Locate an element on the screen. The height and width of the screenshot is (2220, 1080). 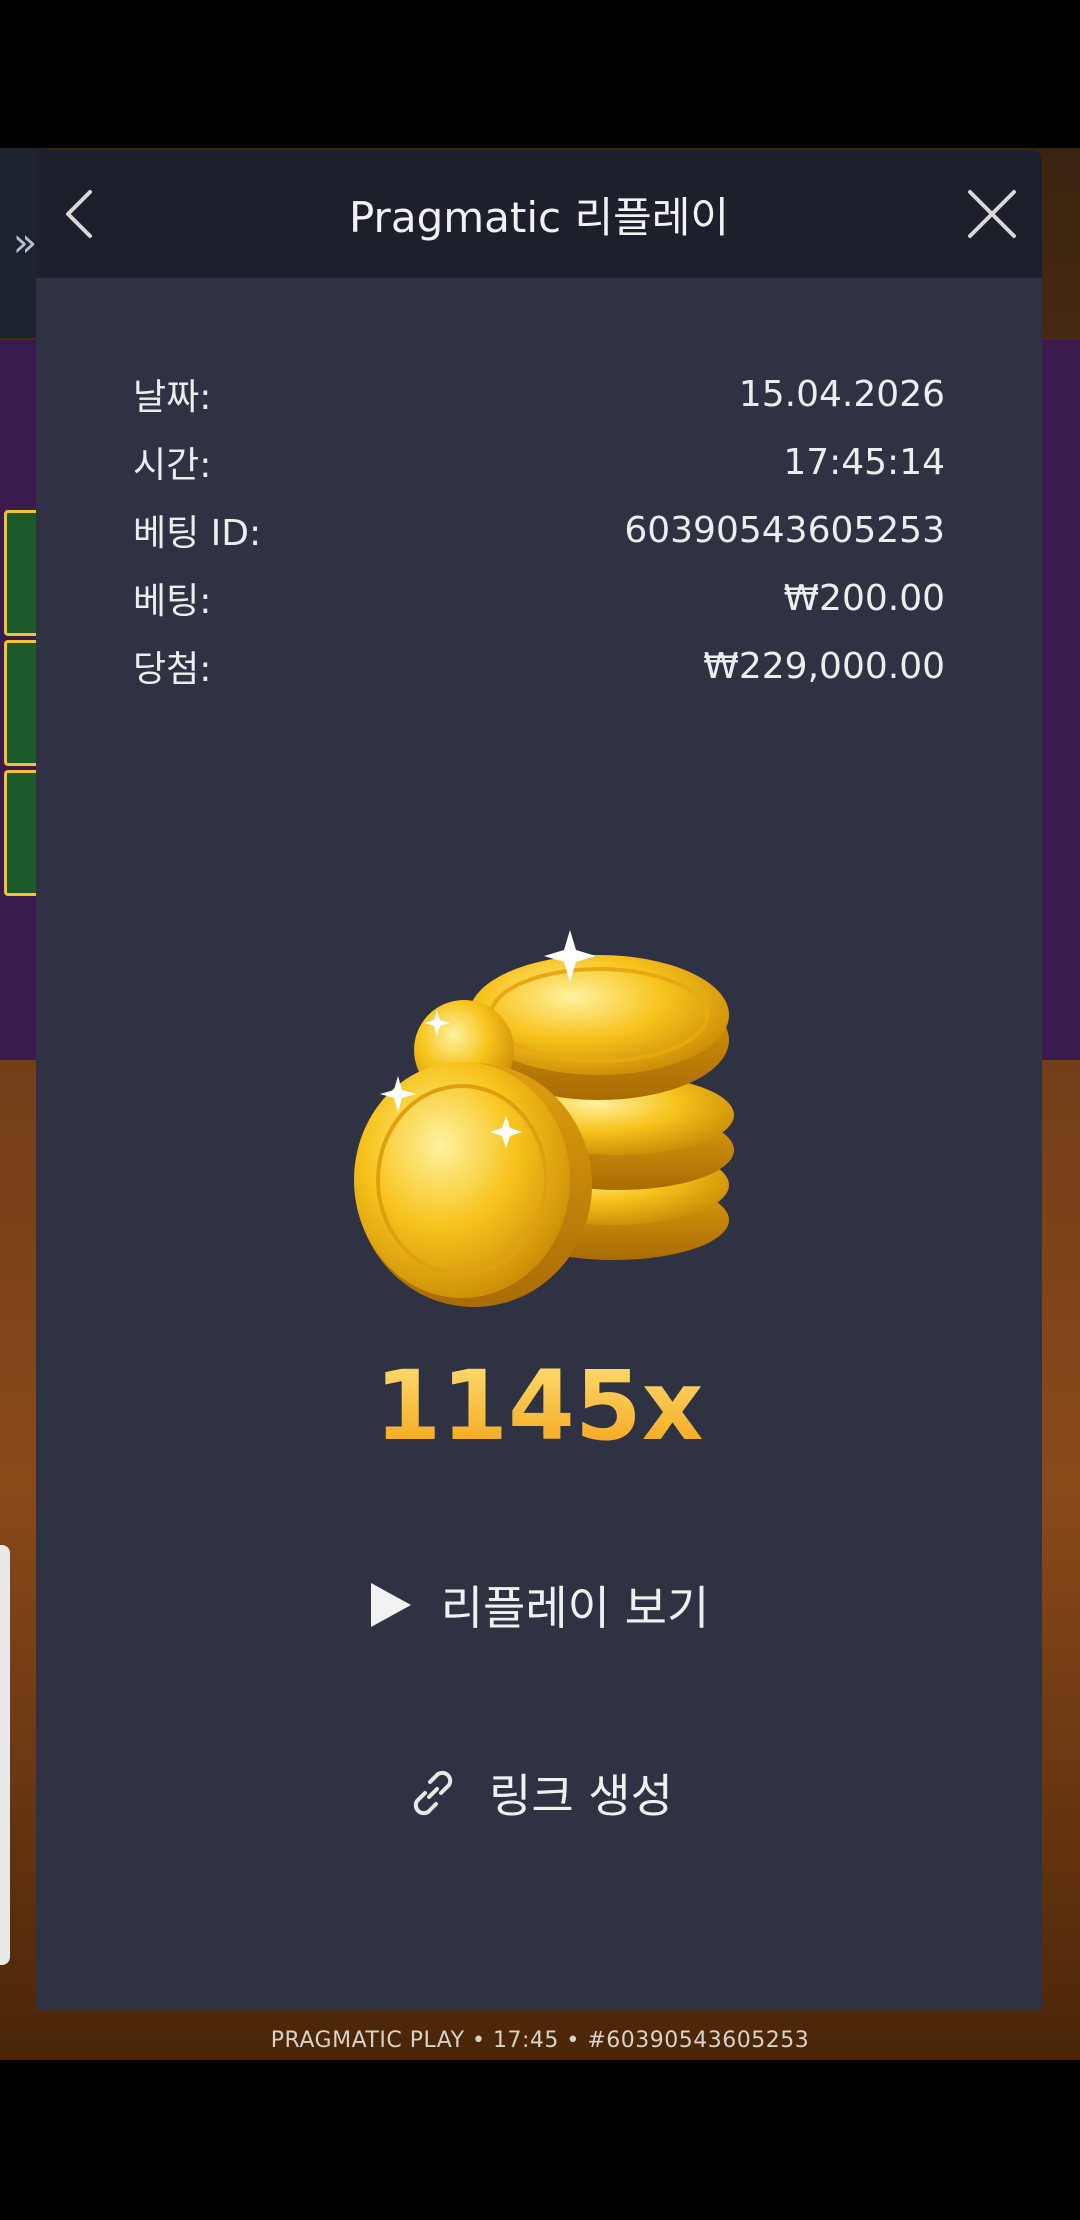
detail-value: ₩200.00 is located at coordinates (864, 598).